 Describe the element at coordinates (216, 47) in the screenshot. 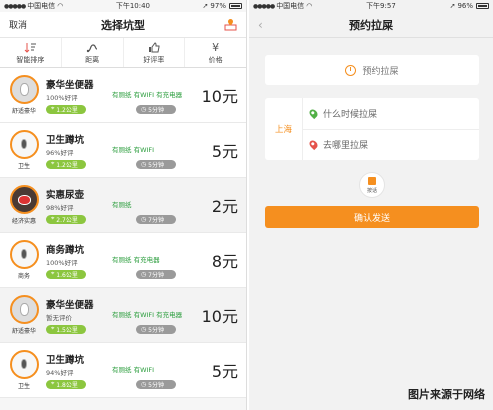

I see `yen-icon: ¥` at that location.